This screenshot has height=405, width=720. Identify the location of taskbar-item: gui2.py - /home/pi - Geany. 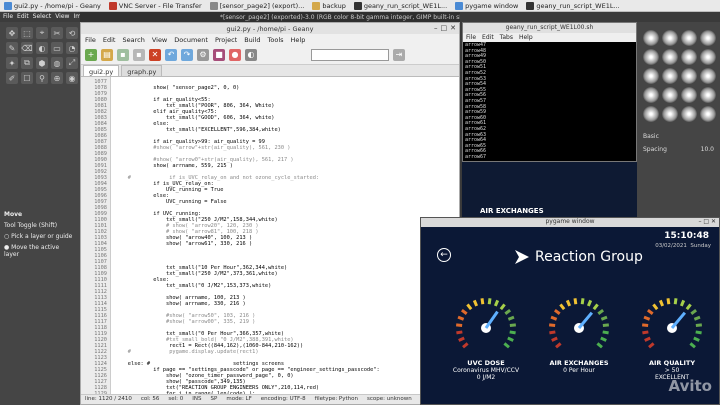
(52, 6).